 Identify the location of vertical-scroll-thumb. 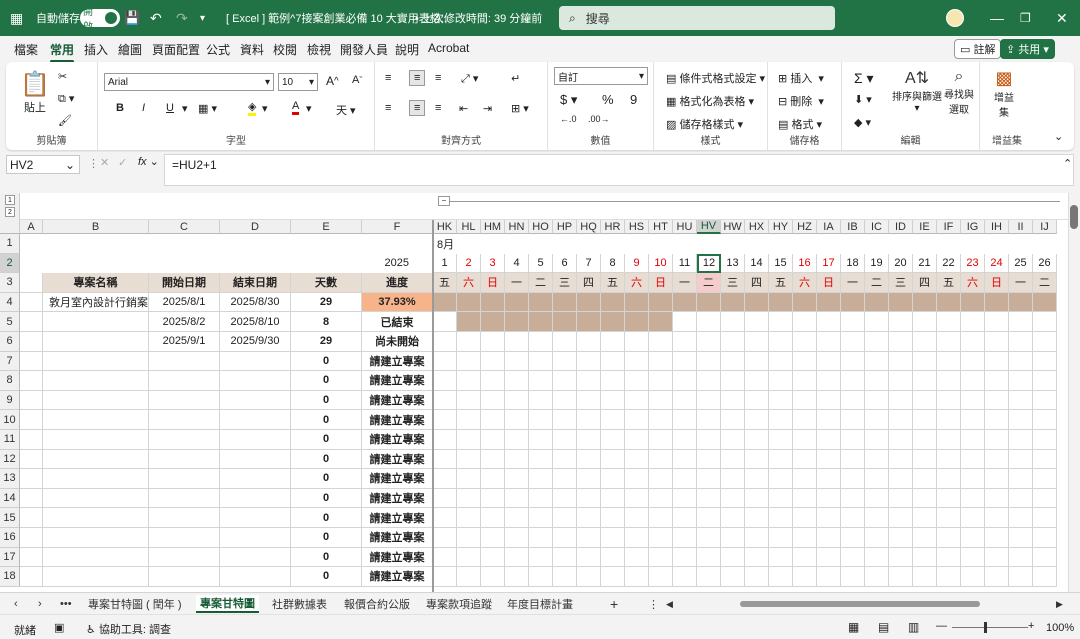
(1074, 217).